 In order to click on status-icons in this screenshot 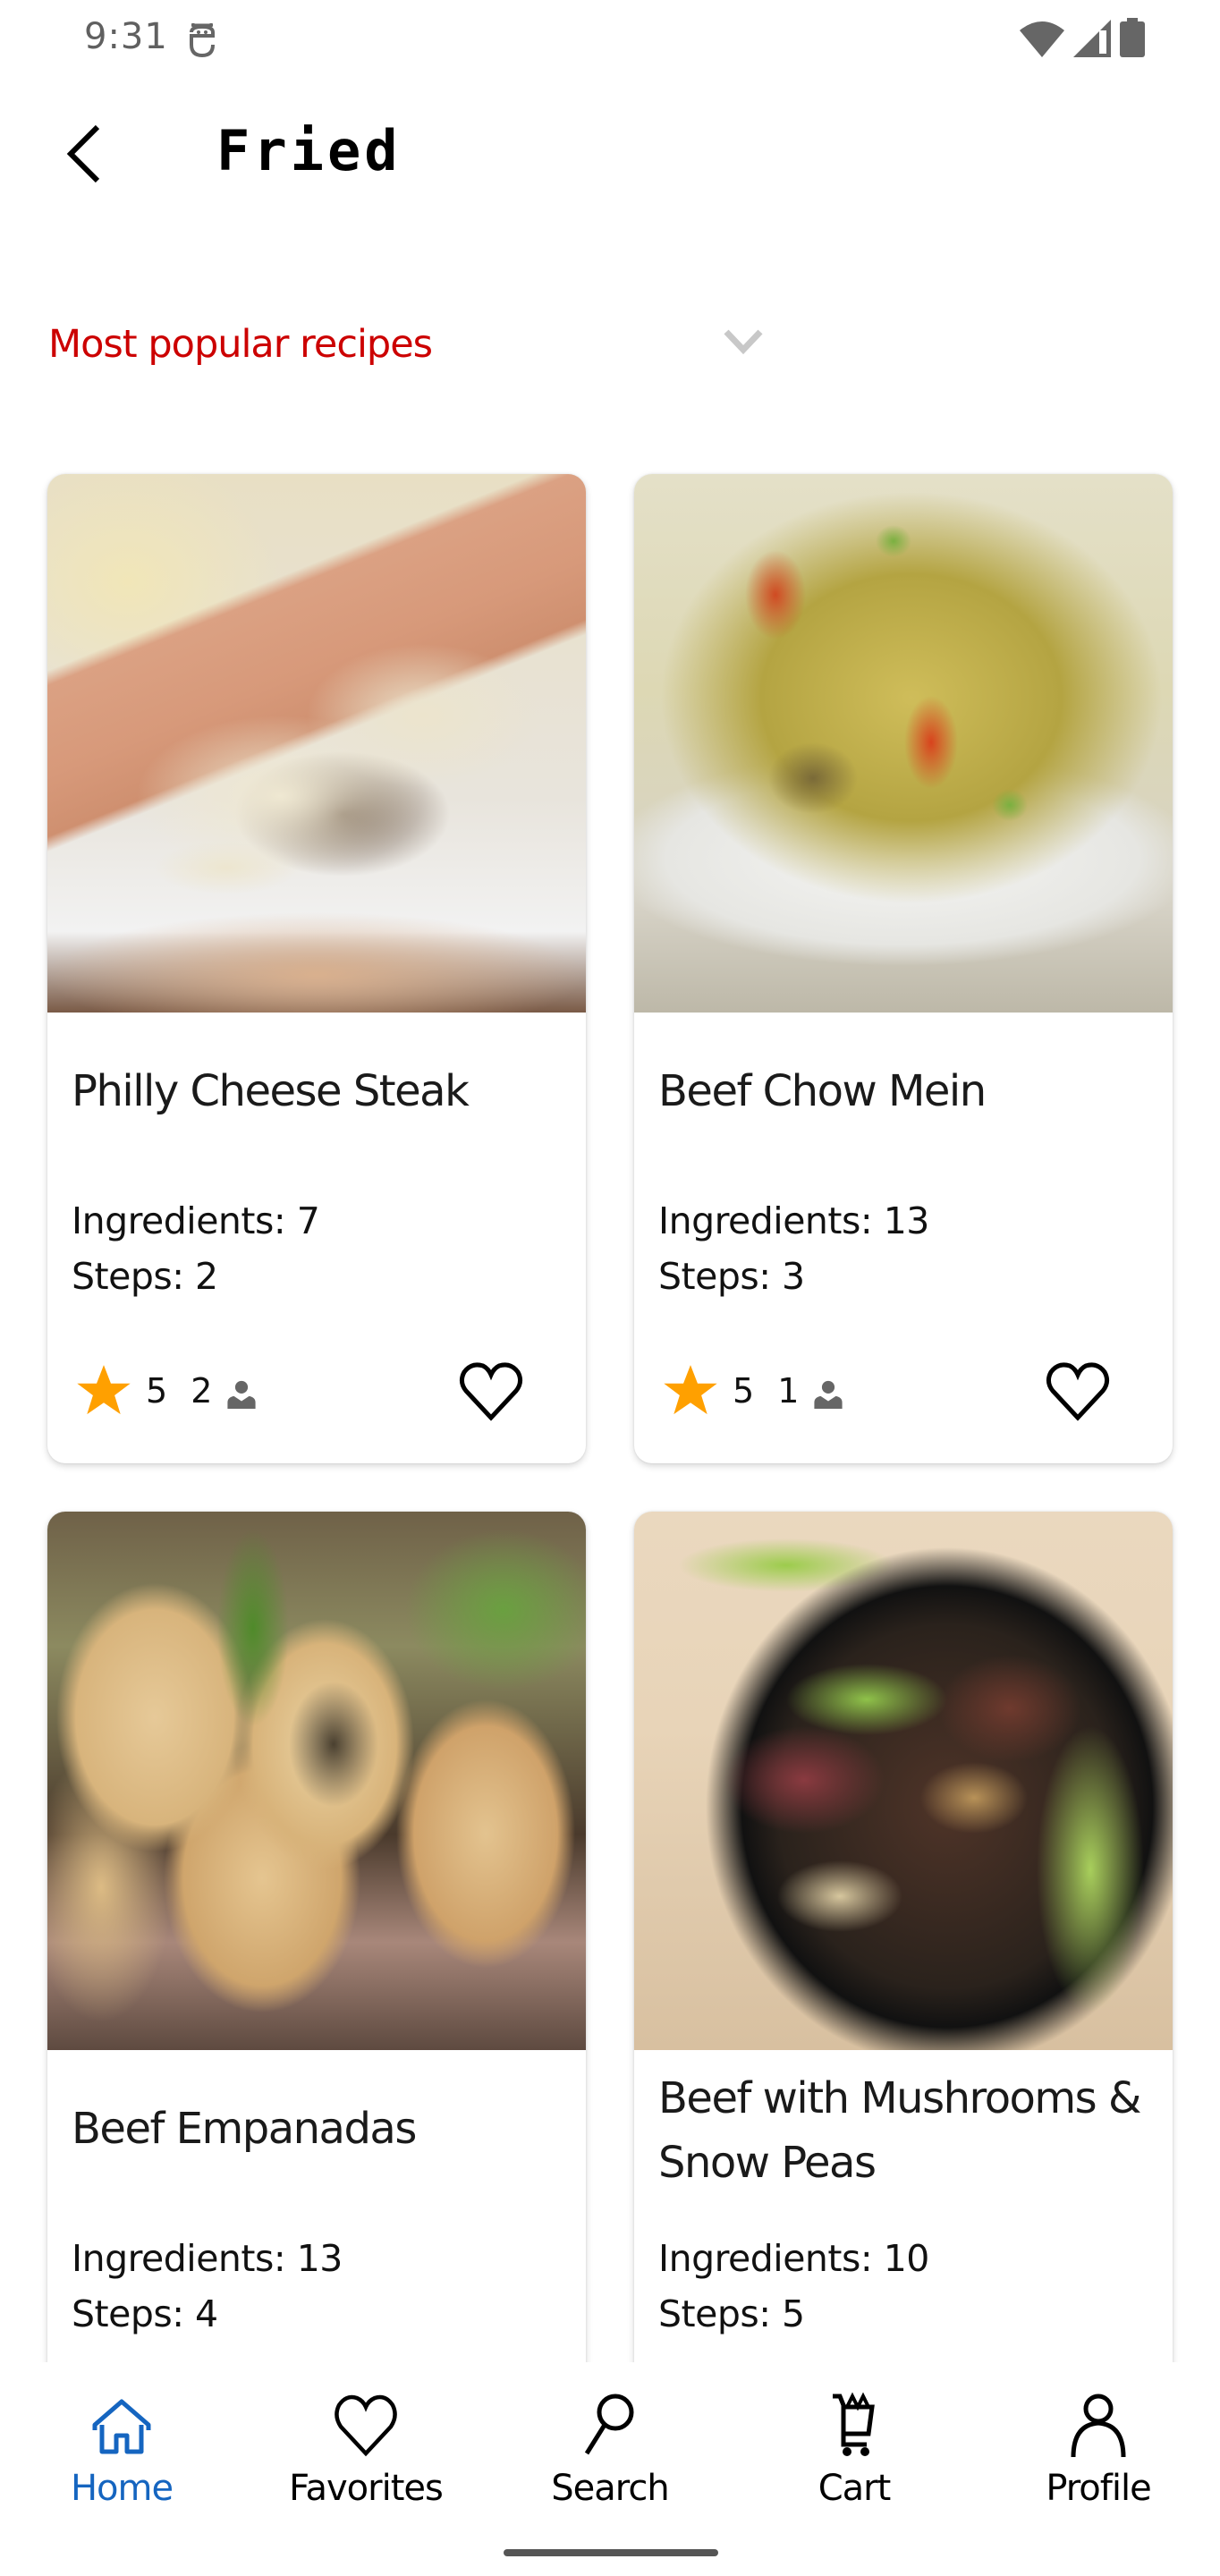, I will do `click(1082, 37)`.